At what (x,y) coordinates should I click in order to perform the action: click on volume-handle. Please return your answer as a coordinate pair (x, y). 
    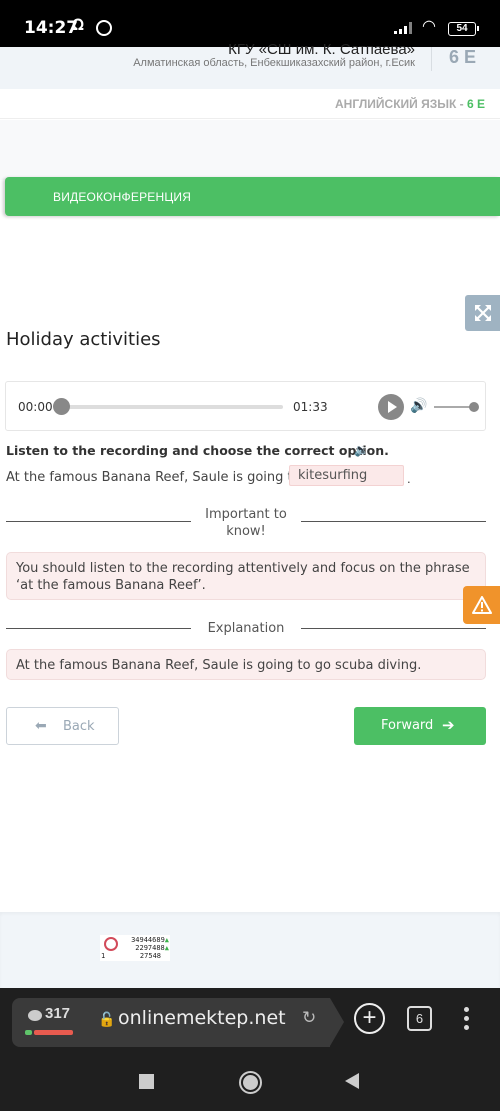
    Looking at the image, I should click on (474, 407).